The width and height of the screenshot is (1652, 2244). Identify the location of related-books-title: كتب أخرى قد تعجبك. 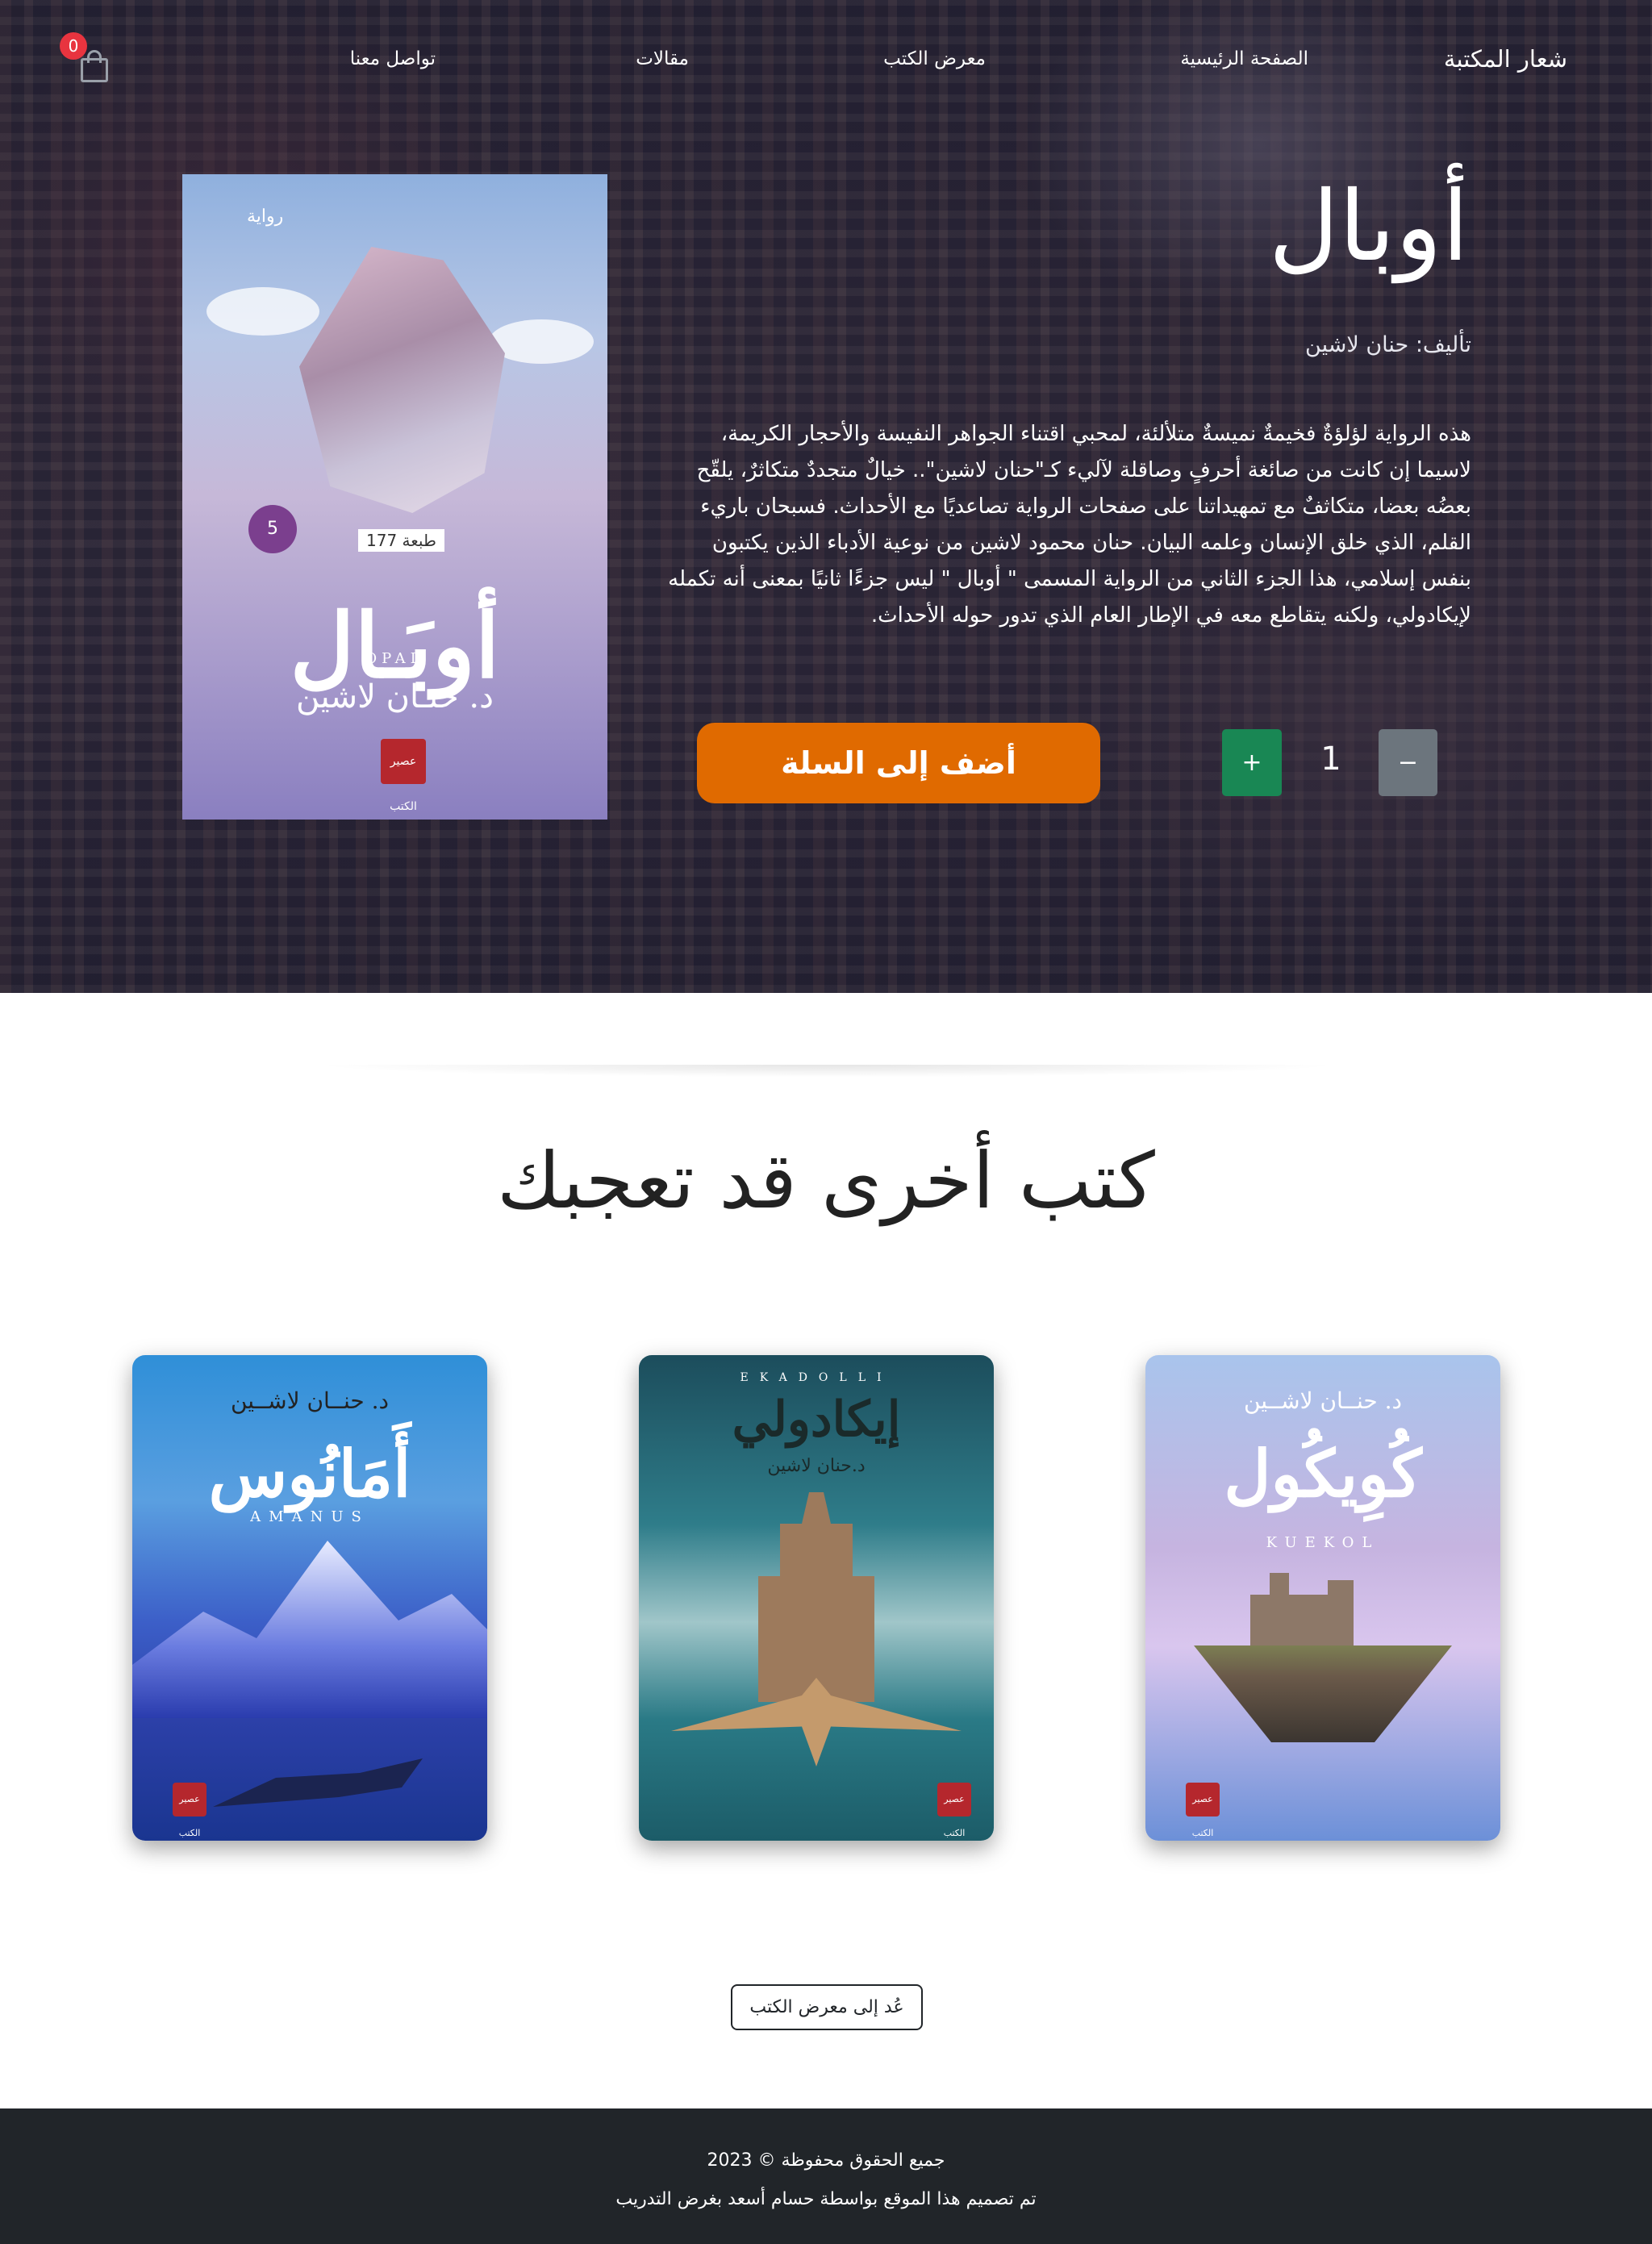
(826, 1181).